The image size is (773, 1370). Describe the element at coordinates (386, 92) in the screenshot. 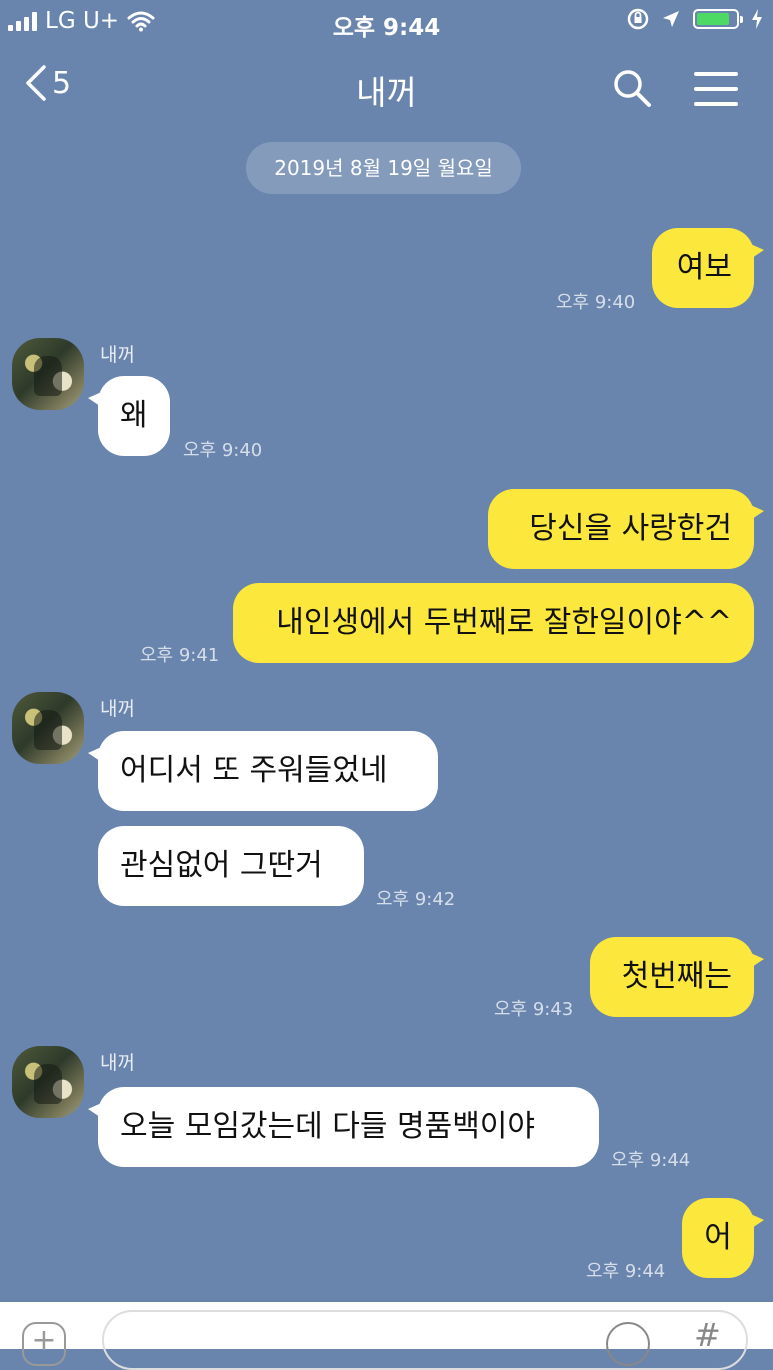

I see `chat-title: 내꺼` at that location.